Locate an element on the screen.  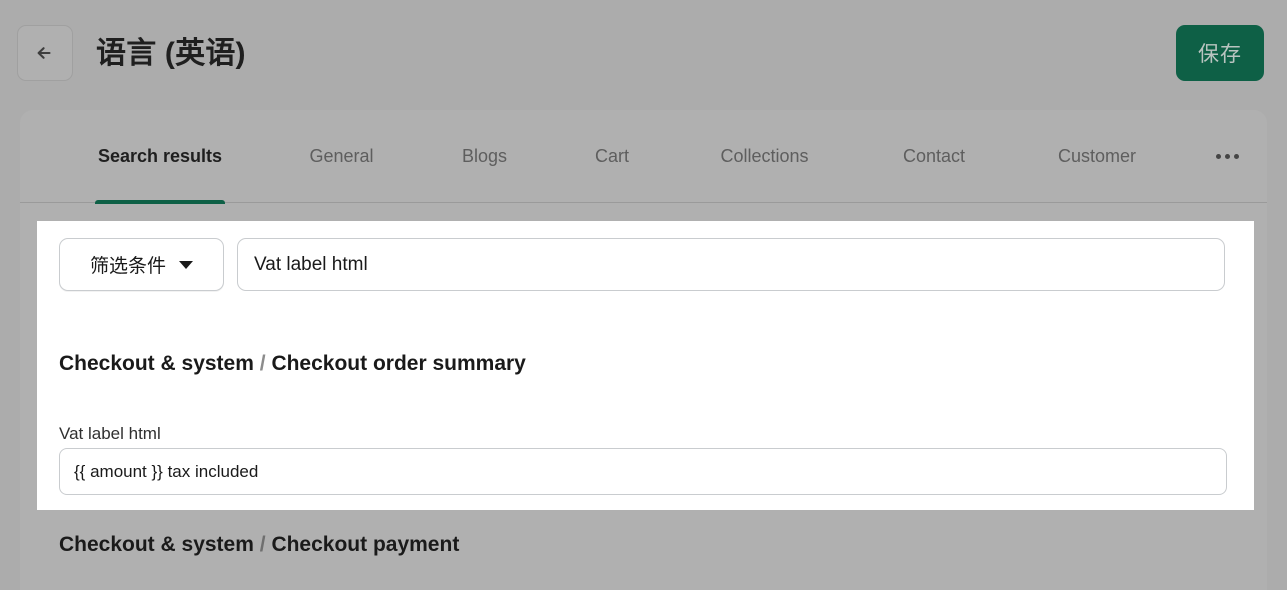
tab-label: Blogs is located at coordinates (484, 156).